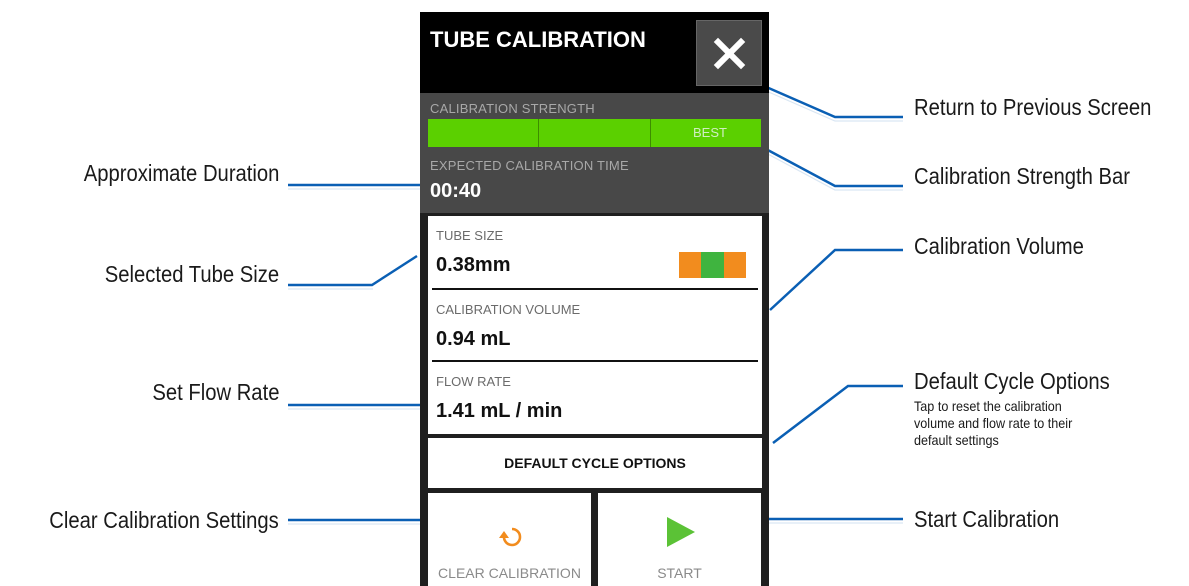 This screenshot has height=586, width=1189. Describe the element at coordinates (595, 463) in the screenshot. I see `default-cycle-options-button: DEFAULT CYCLE OPTIONS` at that location.